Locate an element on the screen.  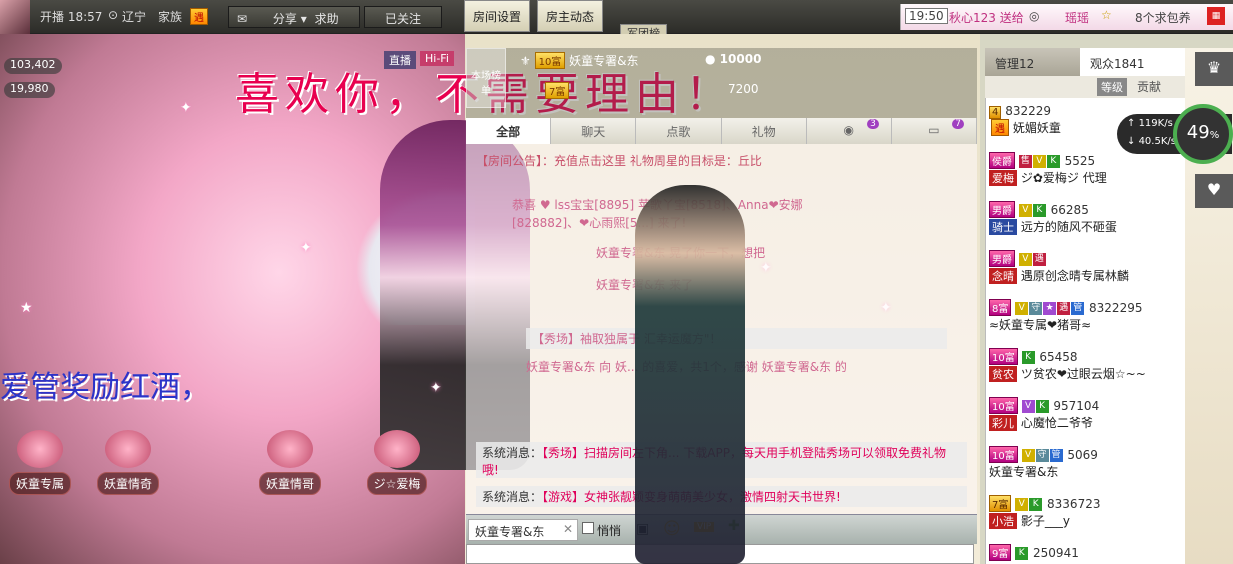
gift-item: ジ☆爱梅 is located at coordinates (397, 462).